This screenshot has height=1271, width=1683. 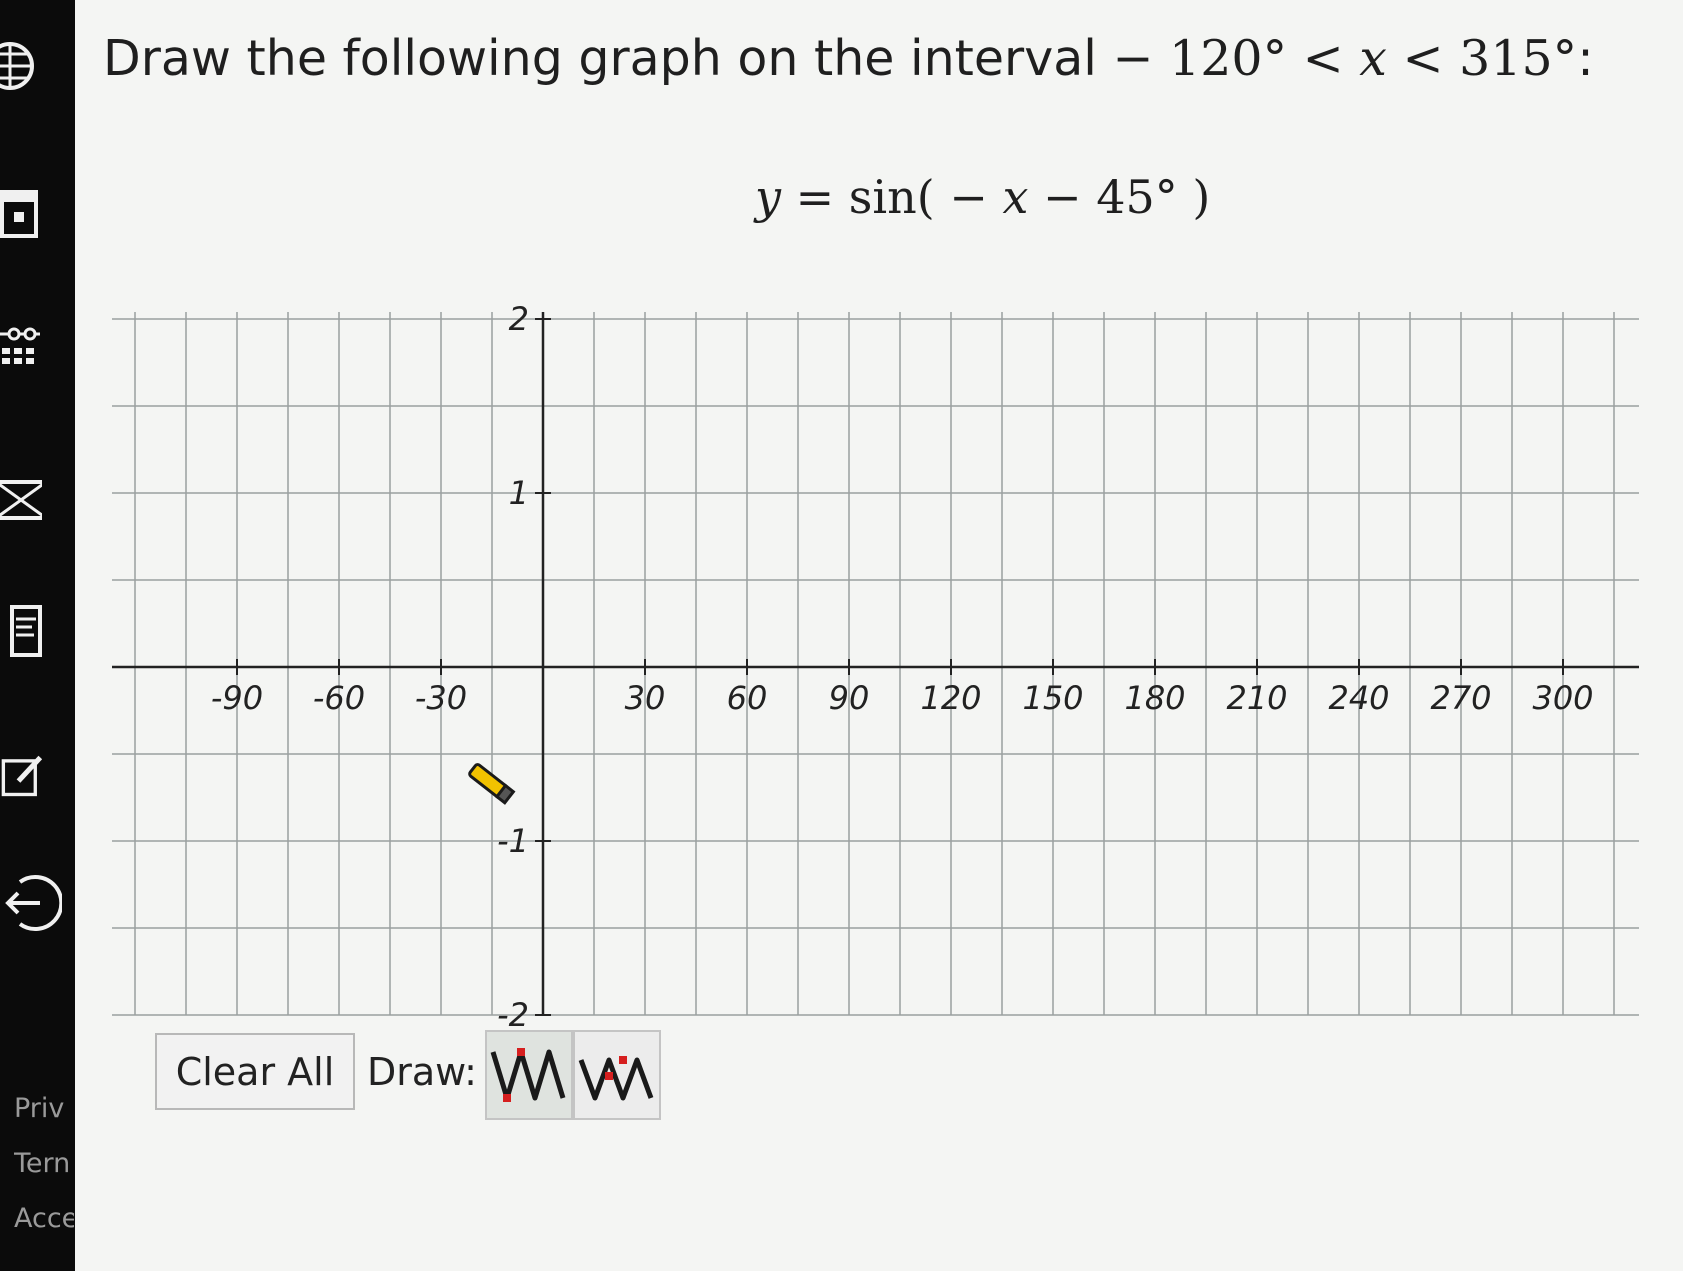 I want to click on x-tick-labels: -90 -60 -30 30 60 90 120 150 180 210 240 270 300, so click(x=902, y=698).